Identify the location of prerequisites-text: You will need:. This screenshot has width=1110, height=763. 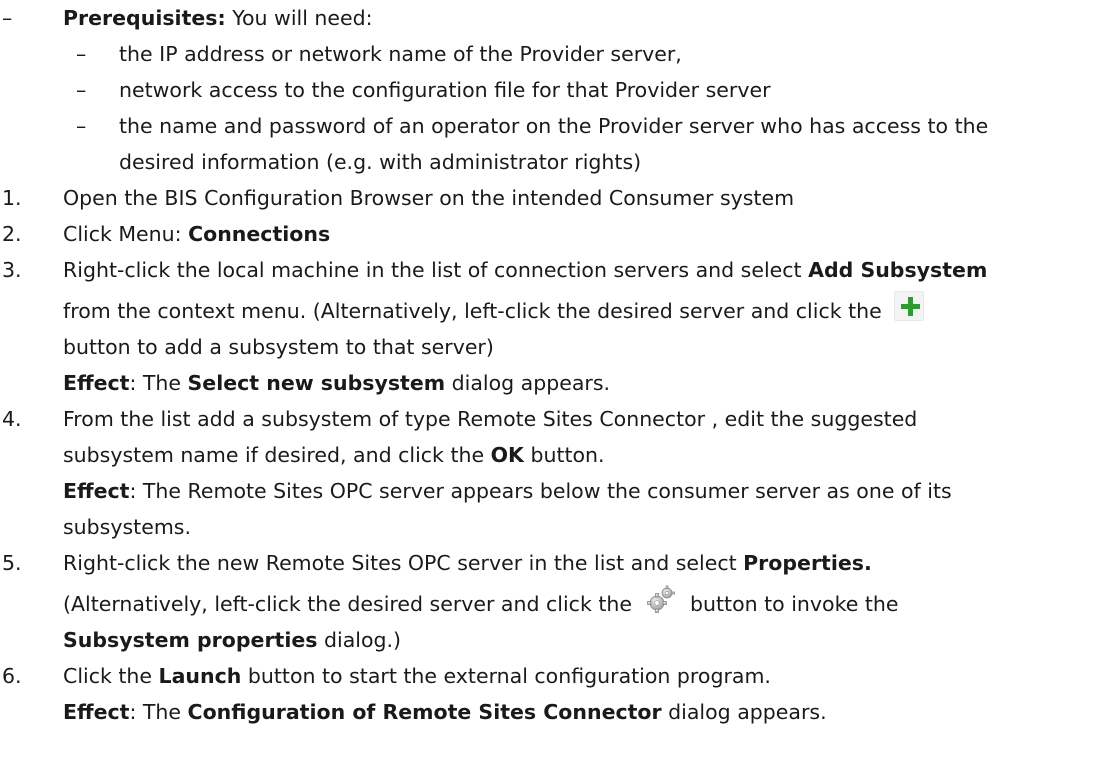
(299, 18).